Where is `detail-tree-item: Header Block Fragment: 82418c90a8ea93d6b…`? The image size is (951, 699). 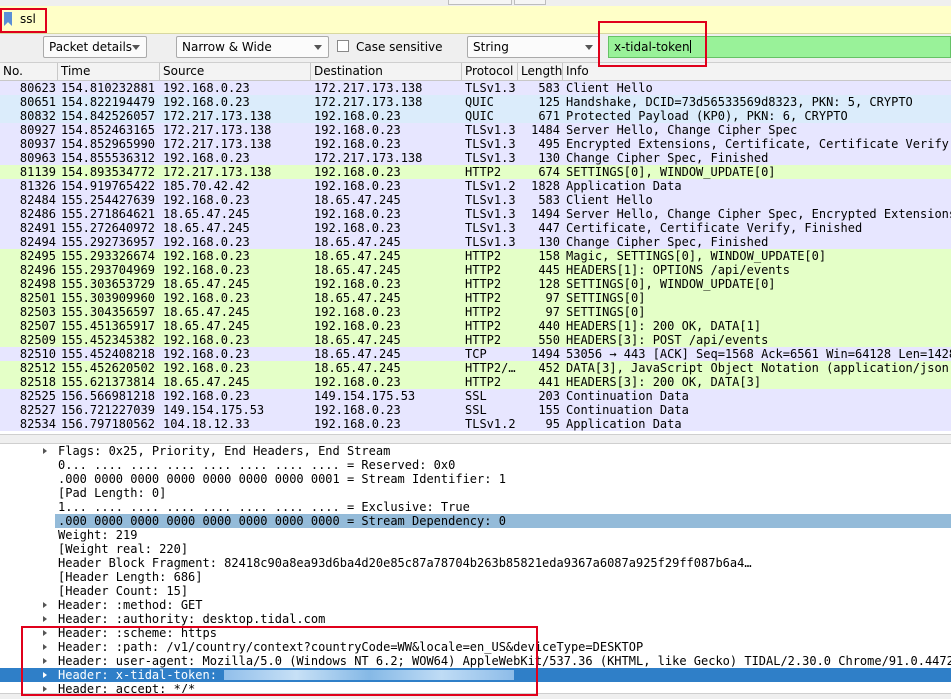
detail-tree-item: Header Block Fragment: 82418c90a8ea93d6b… is located at coordinates (475, 563).